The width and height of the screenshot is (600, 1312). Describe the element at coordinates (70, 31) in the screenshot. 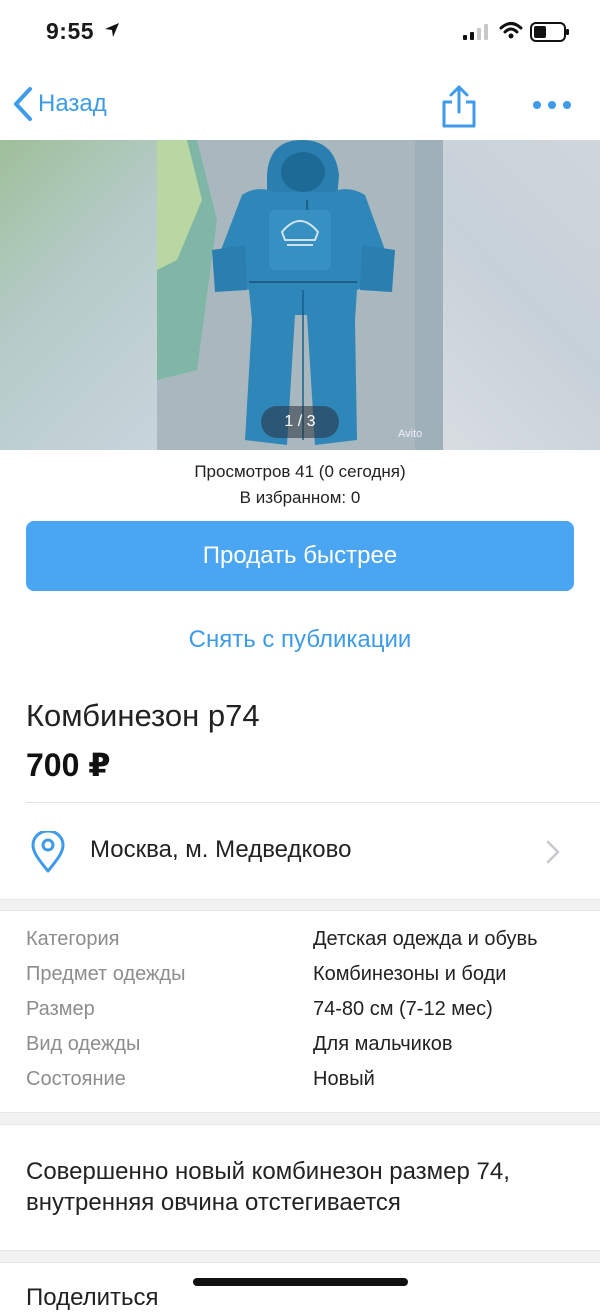

I see `status-time: 9:55` at that location.